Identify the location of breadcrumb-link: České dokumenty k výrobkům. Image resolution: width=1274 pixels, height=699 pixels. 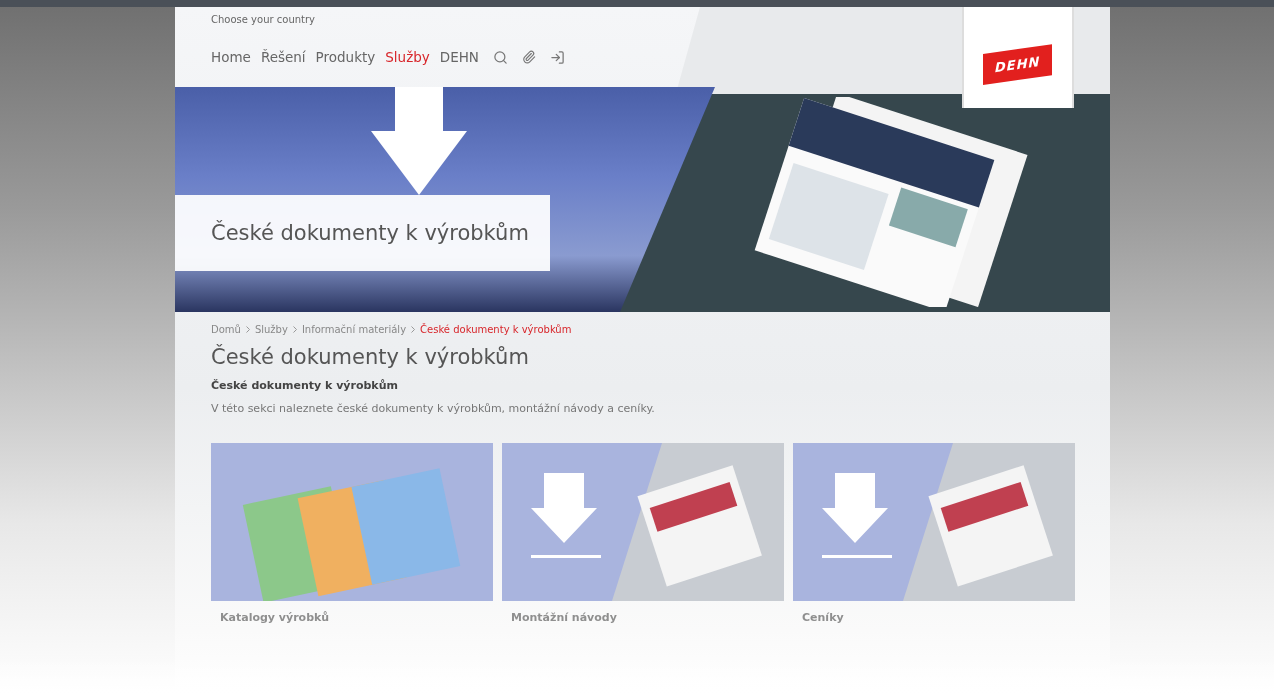
(496, 329).